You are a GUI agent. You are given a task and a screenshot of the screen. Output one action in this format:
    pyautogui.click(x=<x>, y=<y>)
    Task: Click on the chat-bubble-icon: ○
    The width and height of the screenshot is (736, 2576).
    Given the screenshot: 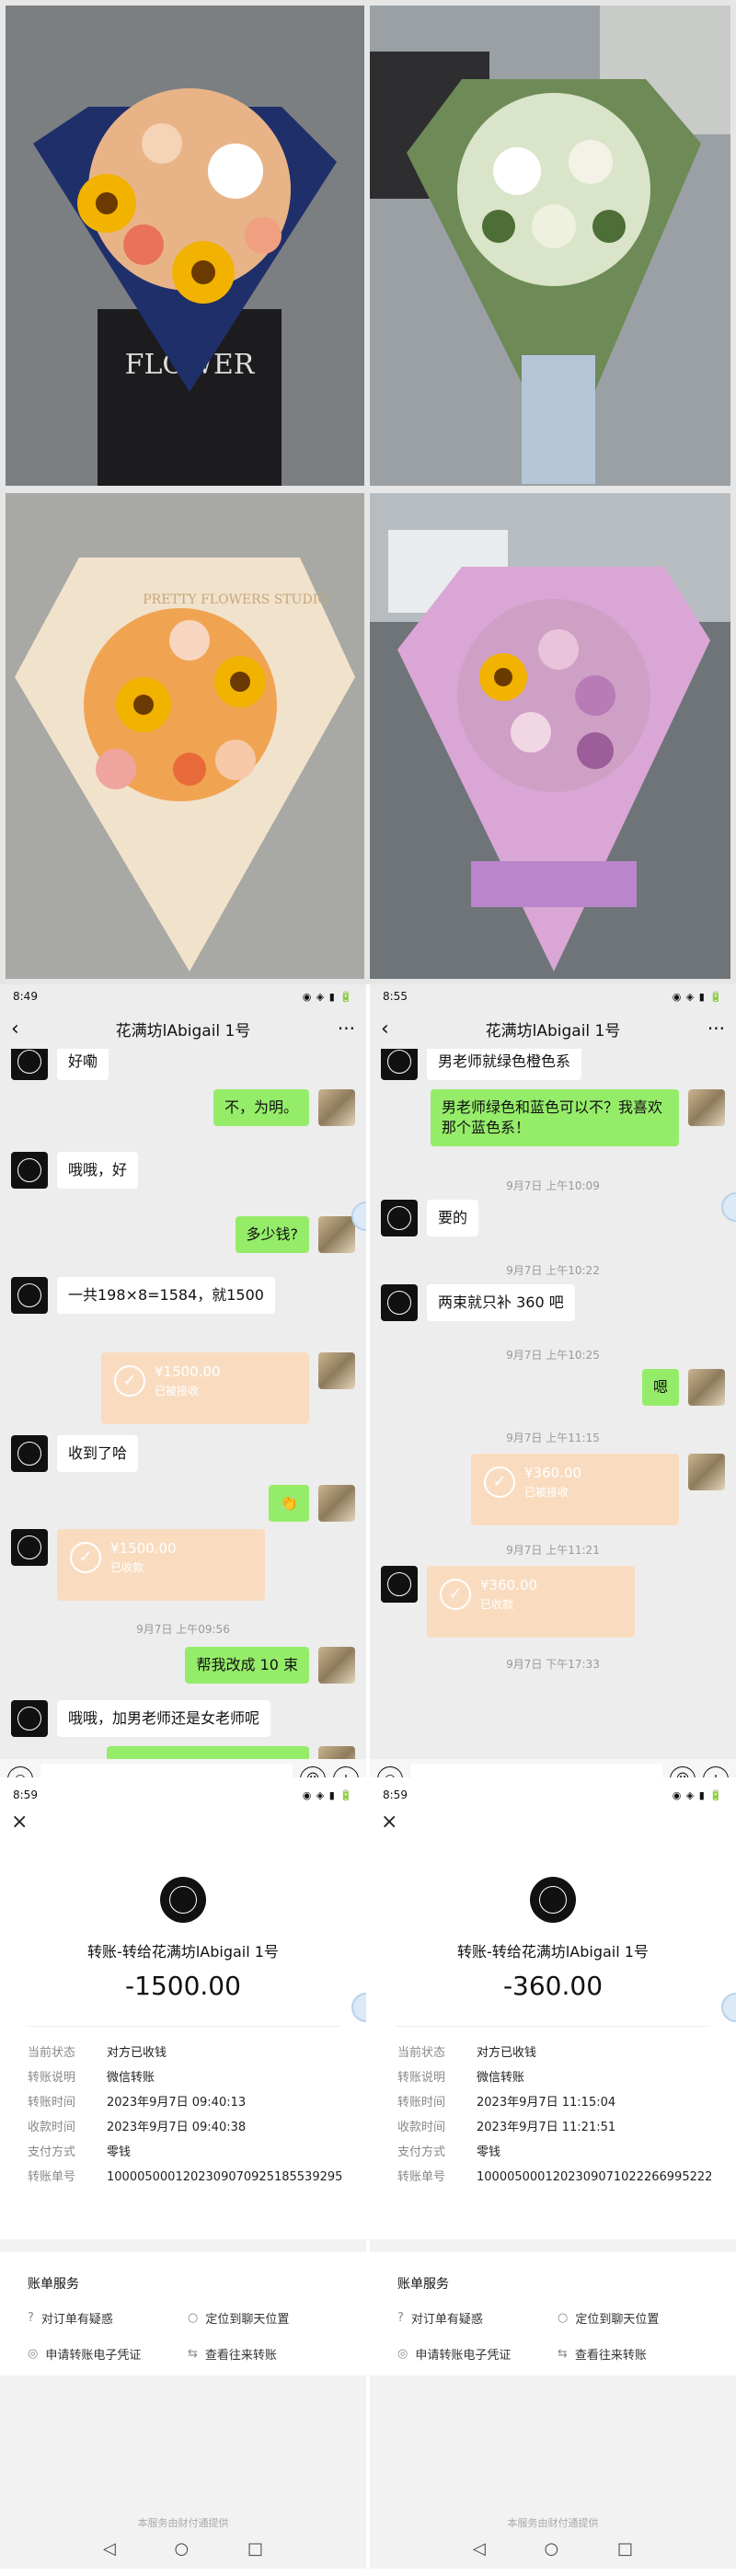 What is the action you would take?
    pyautogui.click(x=563, y=2318)
    